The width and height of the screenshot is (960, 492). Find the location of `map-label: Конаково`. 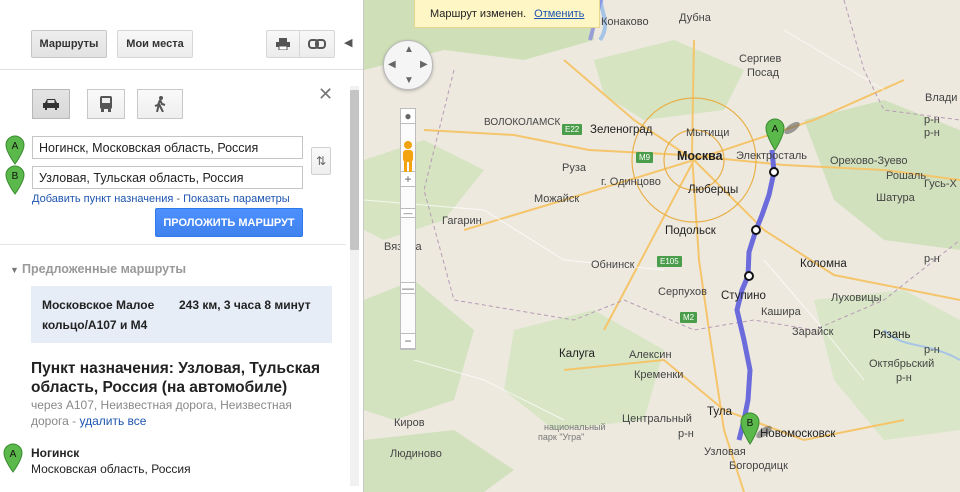

map-label: Конаково is located at coordinates (625, 22).